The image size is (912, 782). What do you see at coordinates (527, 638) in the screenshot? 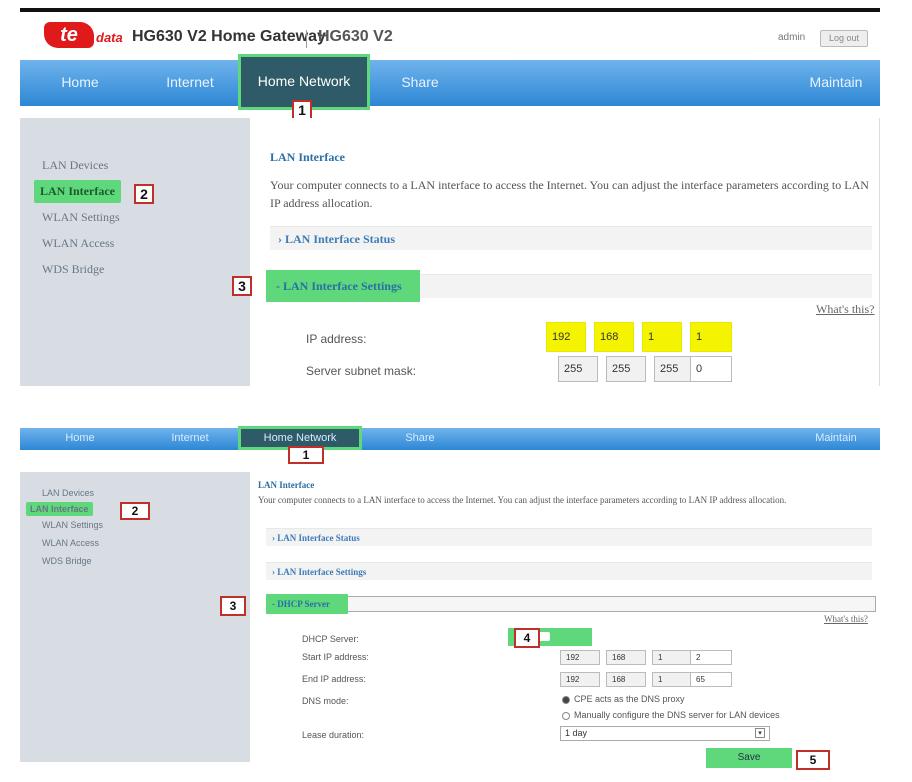
I see `step-badge-4: 4` at bounding box center [527, 638].